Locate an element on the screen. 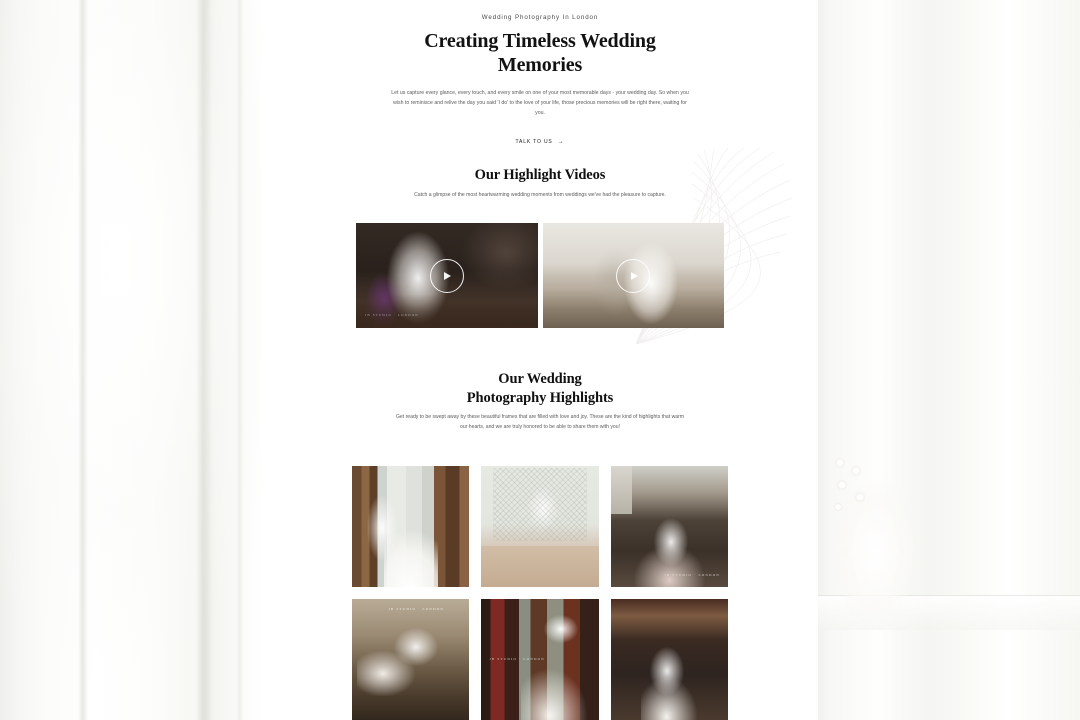 The image size is (1080, 720). photography-highlights-title: Our Wedding Photography Highlights is located at coordinates (540, 388).